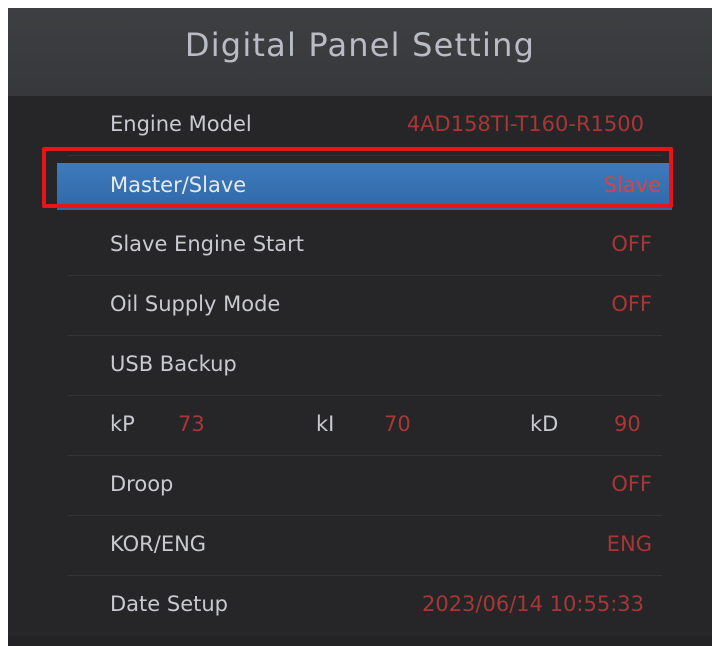 The image size is (716, 646). What do you see at coordinates (169, 604) in the screenshot?
I see `setting-label: Date Setup` at bounding box center [169, 604].